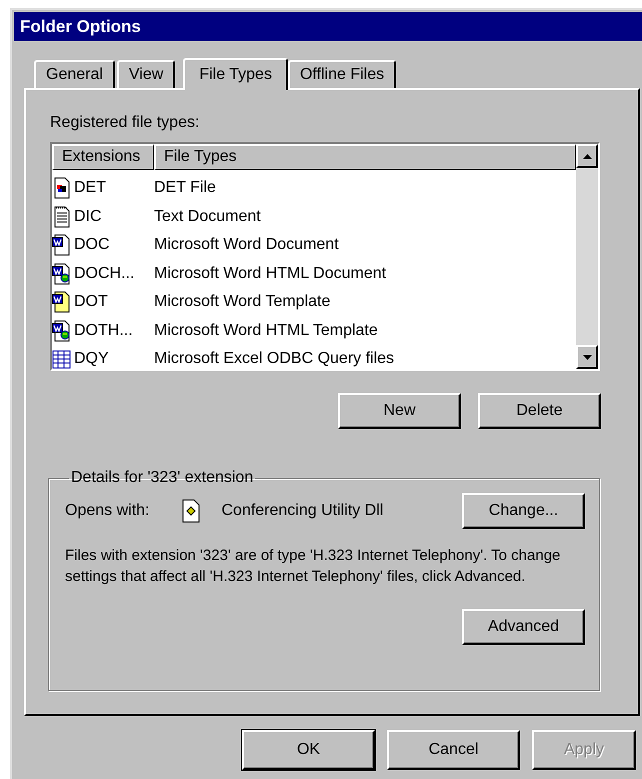 Image resolution: width=642 pixels, height=779 pixels. Describe the element at coordinates (91, 359) in the screenshot. I see `extension-cell: DQY` at that location.